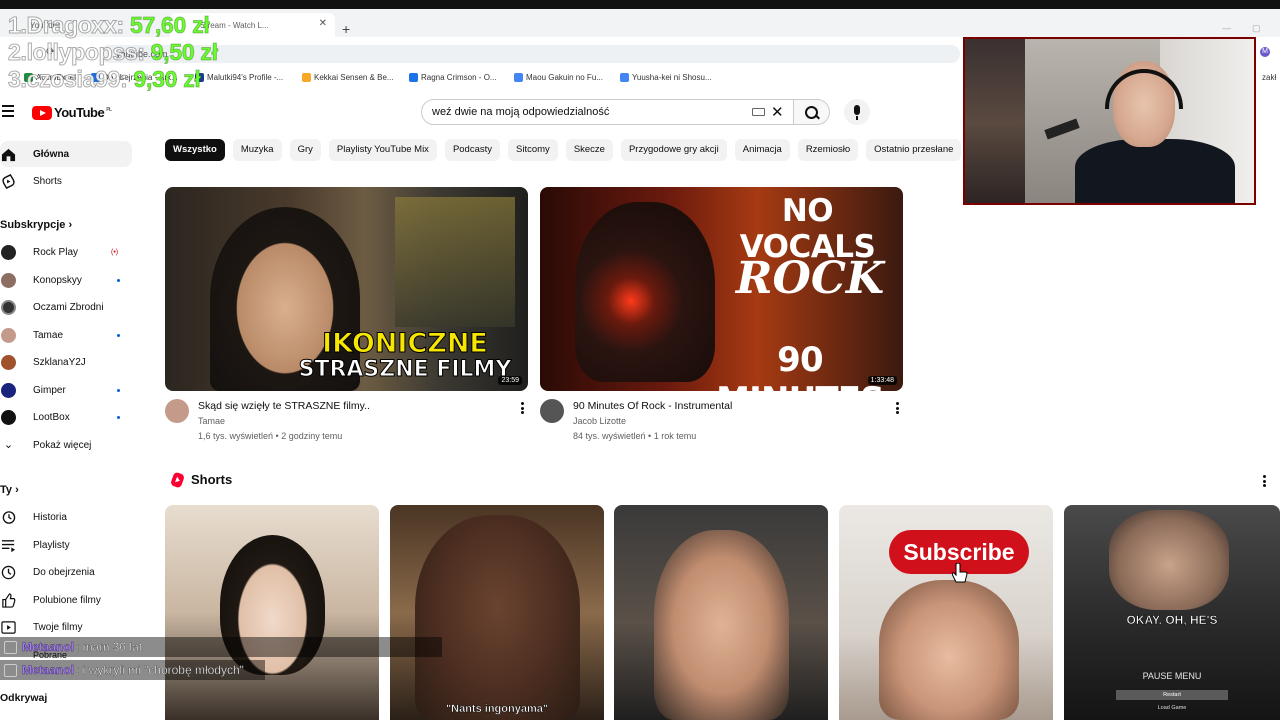  I want to click on chip-action-adventure: Przygodowe gry akcji, so click(673, 150).